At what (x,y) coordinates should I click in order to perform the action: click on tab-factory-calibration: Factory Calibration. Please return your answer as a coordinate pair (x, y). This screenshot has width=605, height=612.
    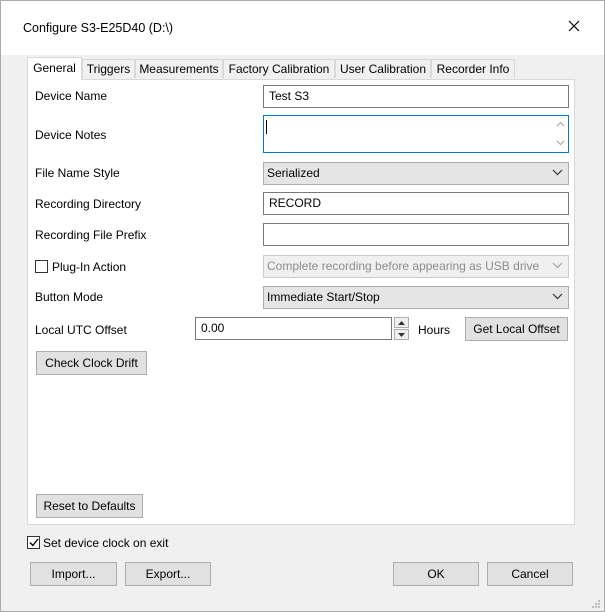
    Looking at the image, I should click on (279, 68).